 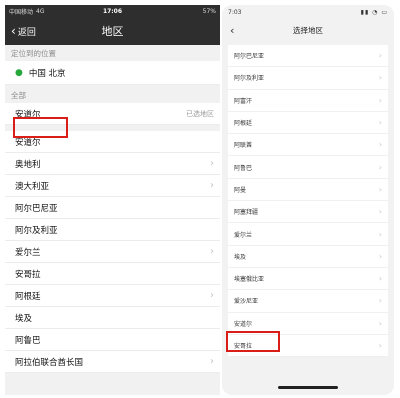 I want to click on located-location-label: 中国 北京, so click(x=47, y=73).